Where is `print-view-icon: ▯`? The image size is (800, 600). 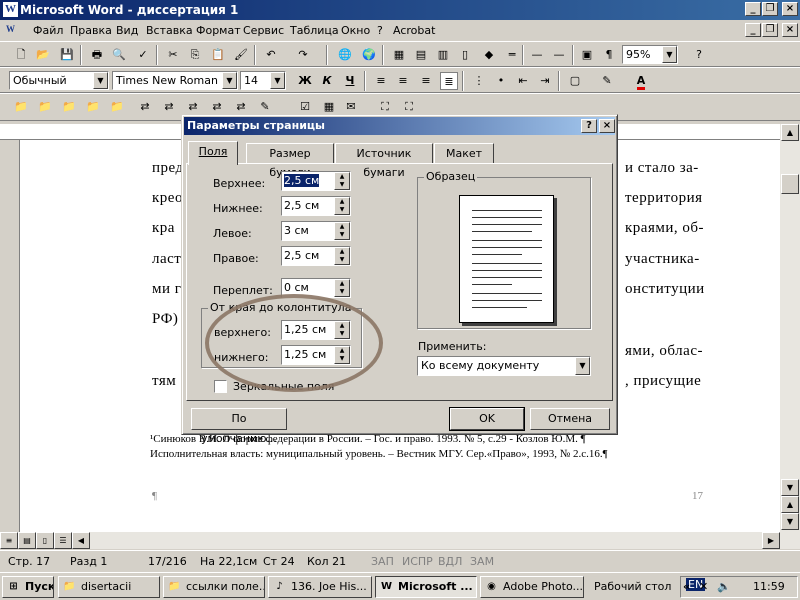
print-view-icon: ▯ is located at coordinates (45, 540).